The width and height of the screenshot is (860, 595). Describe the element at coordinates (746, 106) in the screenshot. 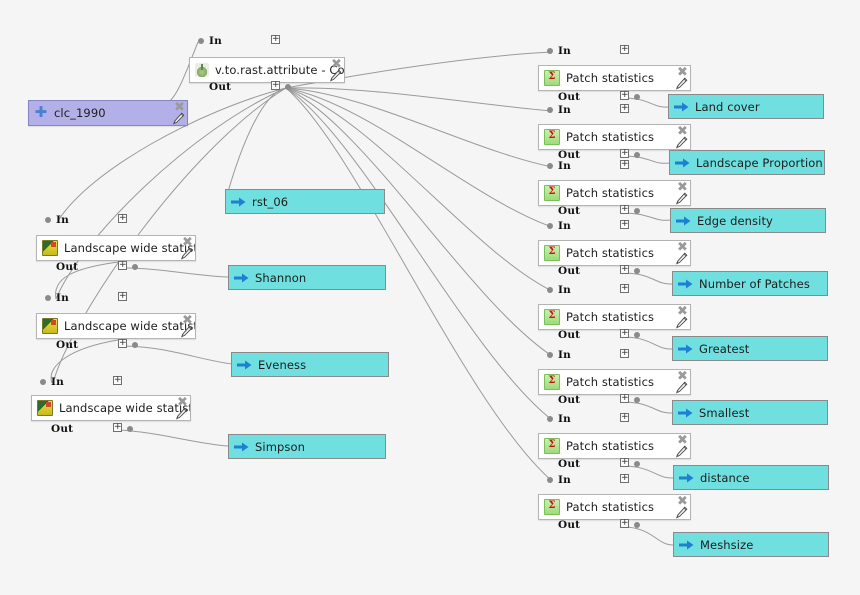

I see `node-land_cover: Land cover` at that location.